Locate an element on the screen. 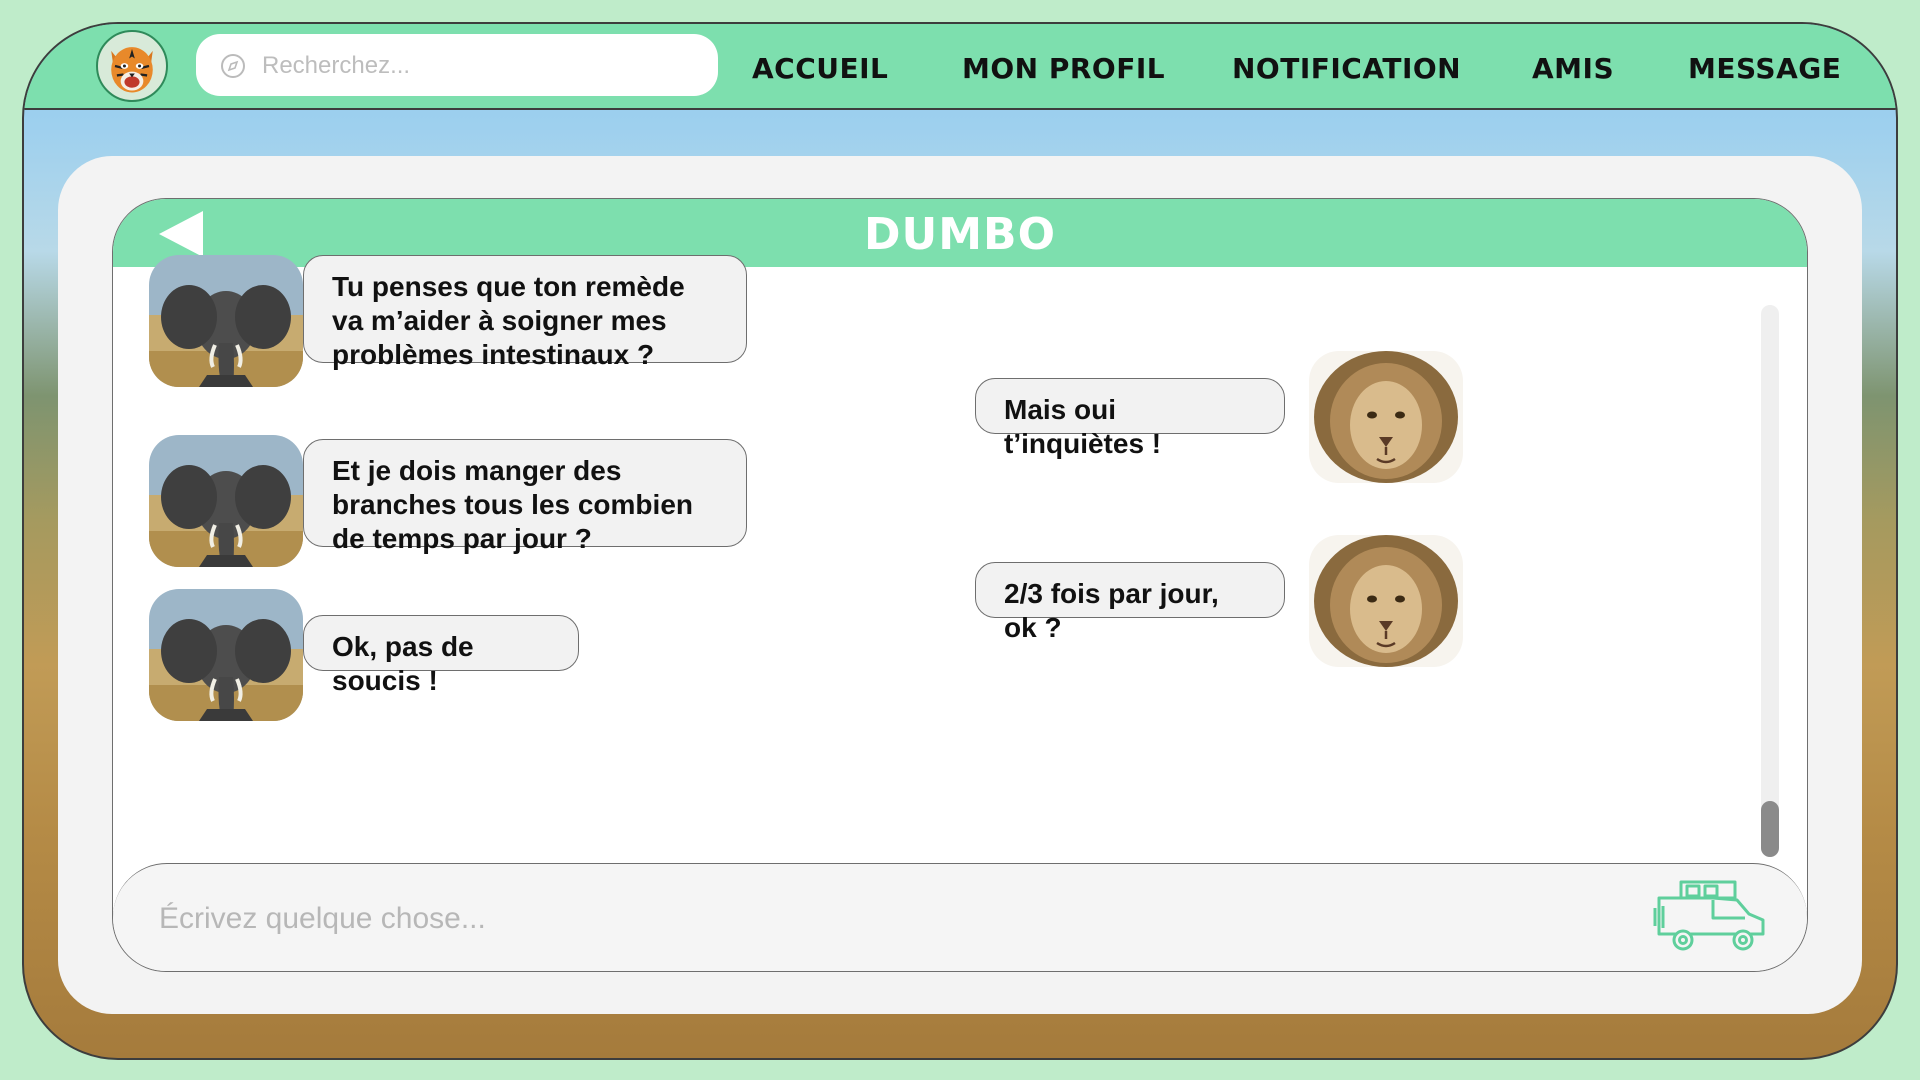  jeep-send-icon is located at coordinates (1712, 915).